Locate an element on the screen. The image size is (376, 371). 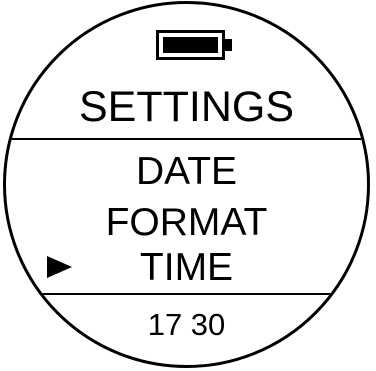
battery-body is located at coordinates (190, 45).